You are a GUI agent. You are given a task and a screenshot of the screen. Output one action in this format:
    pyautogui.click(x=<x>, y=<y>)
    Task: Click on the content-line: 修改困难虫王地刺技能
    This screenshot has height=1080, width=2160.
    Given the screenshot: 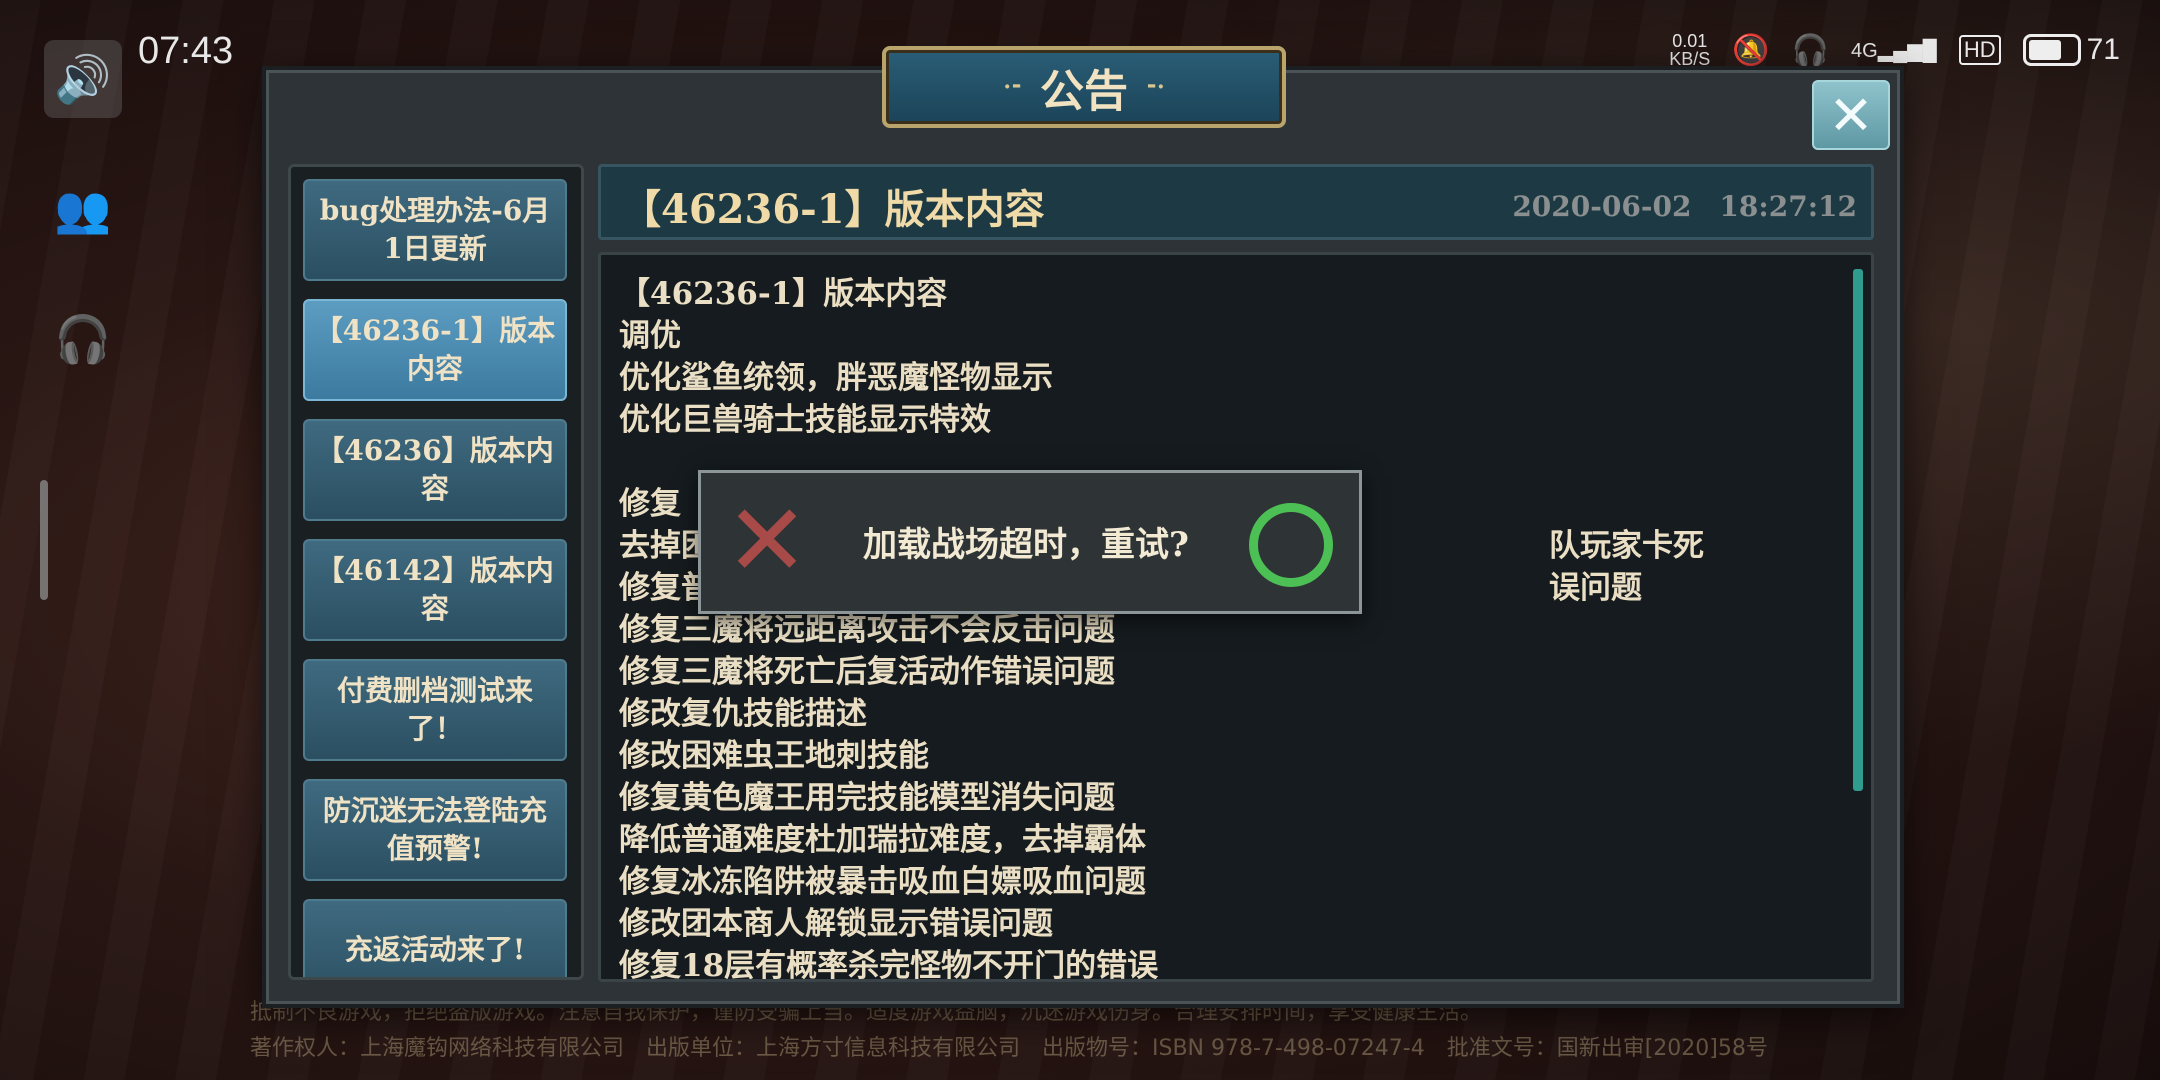 What is the action you would take?
    pyautogui.click(x=774, y=756)
    